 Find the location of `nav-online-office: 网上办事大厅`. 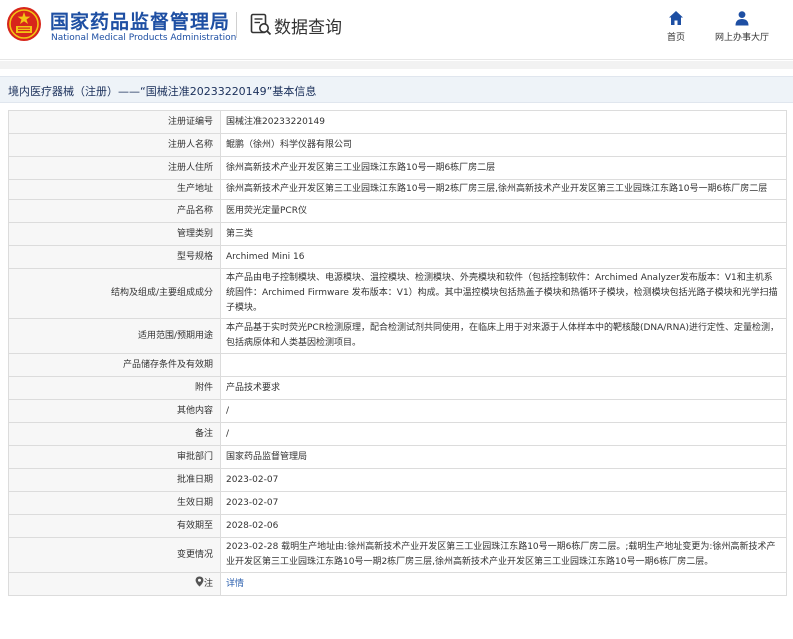

nav-online-office: 网上办事大厅 is located at coordinates (742, 26).